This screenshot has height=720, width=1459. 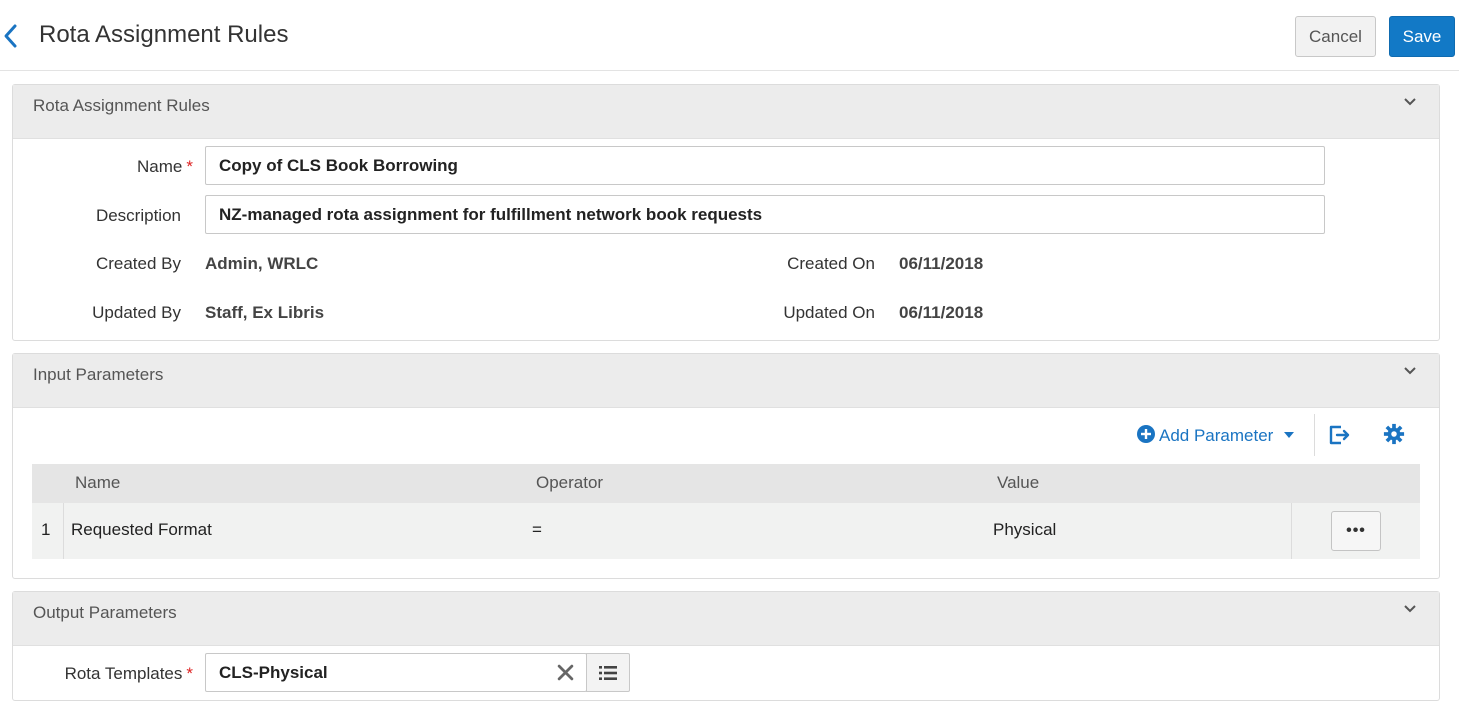 What do you see at coordinates (831, 263) in the screenshot?
I see `created-on-label: Created On` at bounding box center [831, 263].